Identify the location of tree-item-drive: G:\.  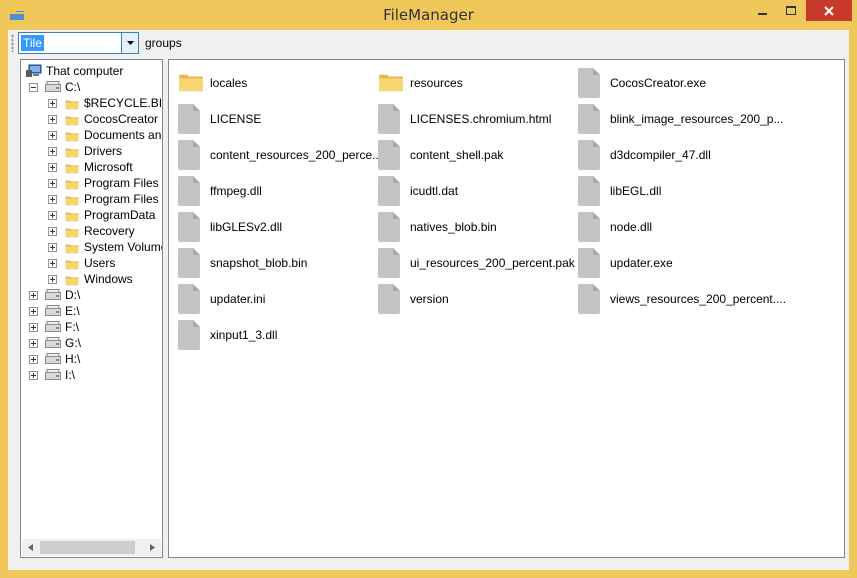
(91, 343).